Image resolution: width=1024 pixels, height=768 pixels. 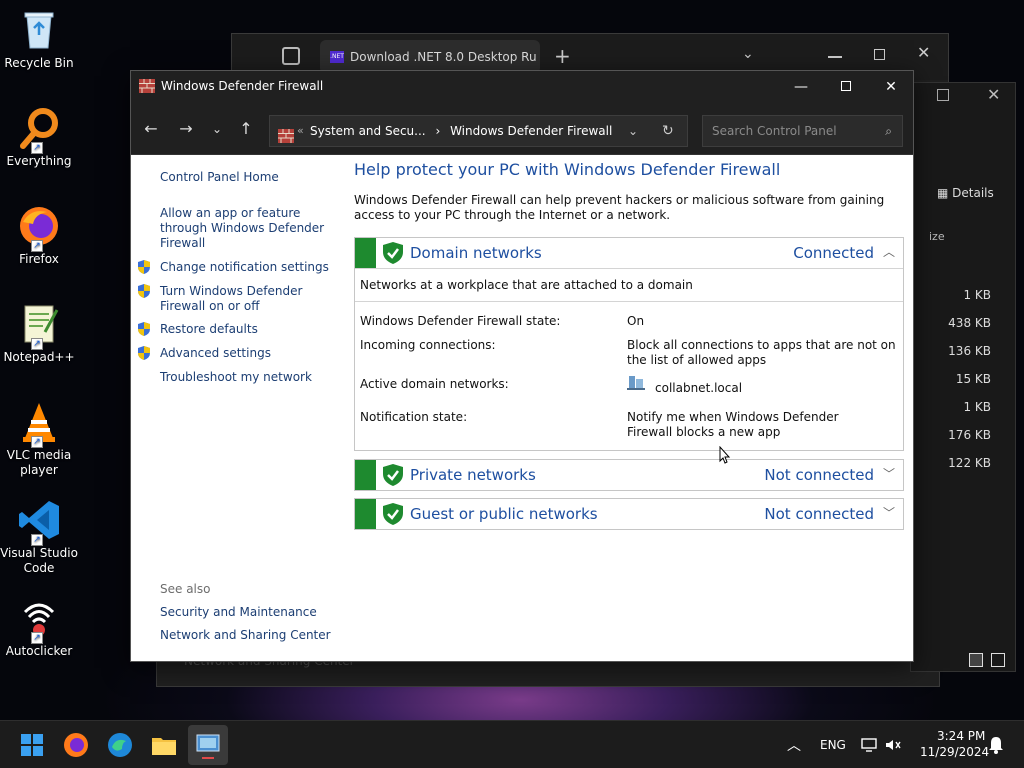 I want to click on back-button: ←, so click(x=151, y=129).